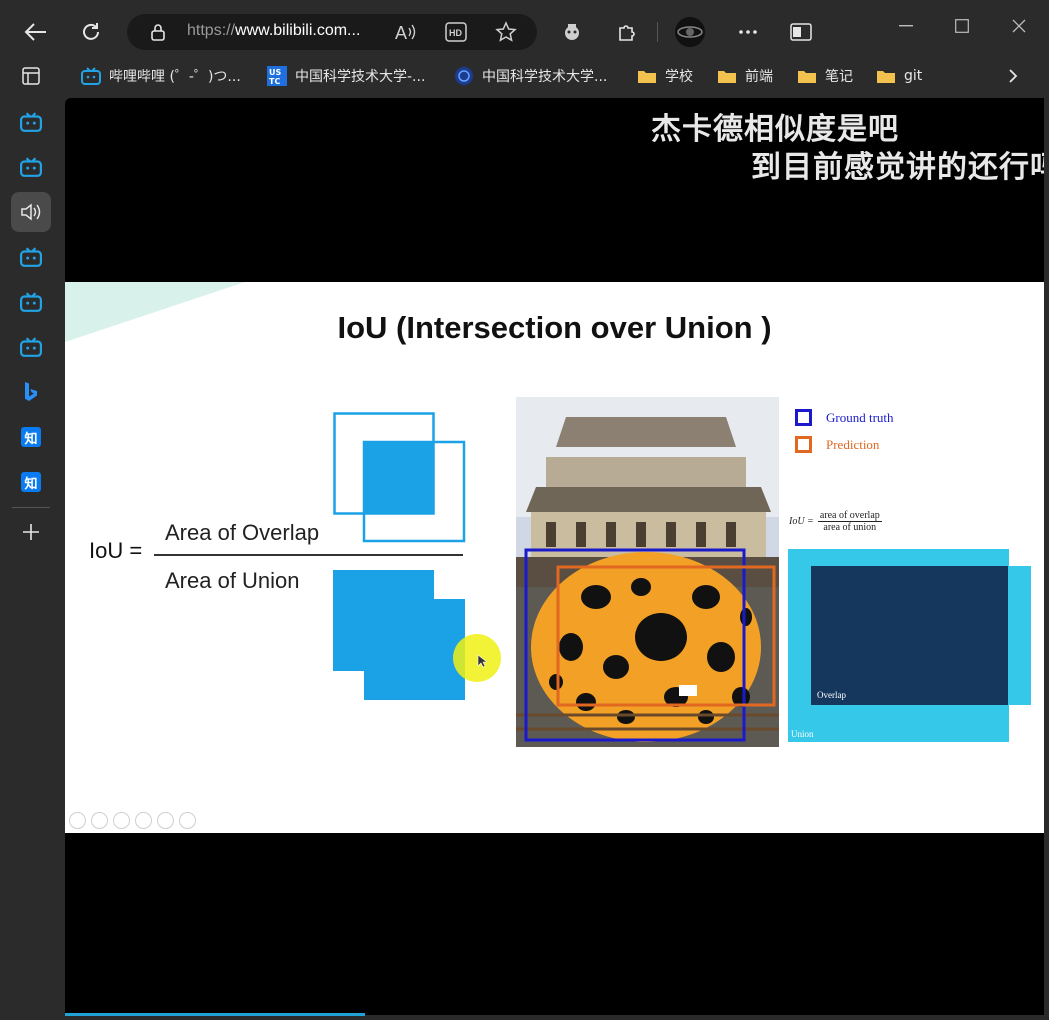 The width and height of the screenshot is (1049, 1020). What do you see at coordinates (803, 417) in the screenshot?
I see `ground-truth-swatch` at bounding box center [803, 417].